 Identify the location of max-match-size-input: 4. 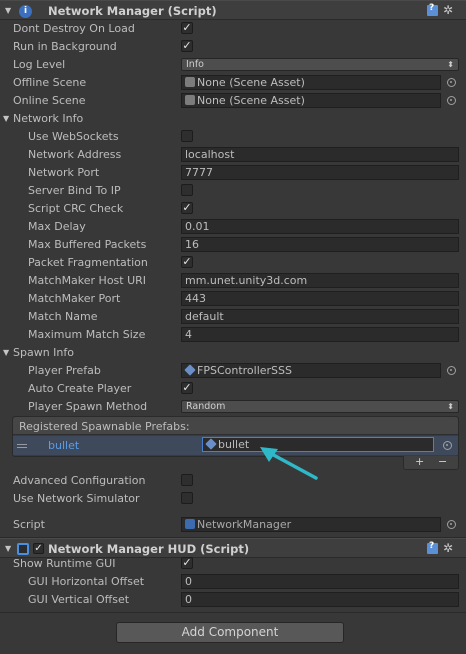
(320, 334).